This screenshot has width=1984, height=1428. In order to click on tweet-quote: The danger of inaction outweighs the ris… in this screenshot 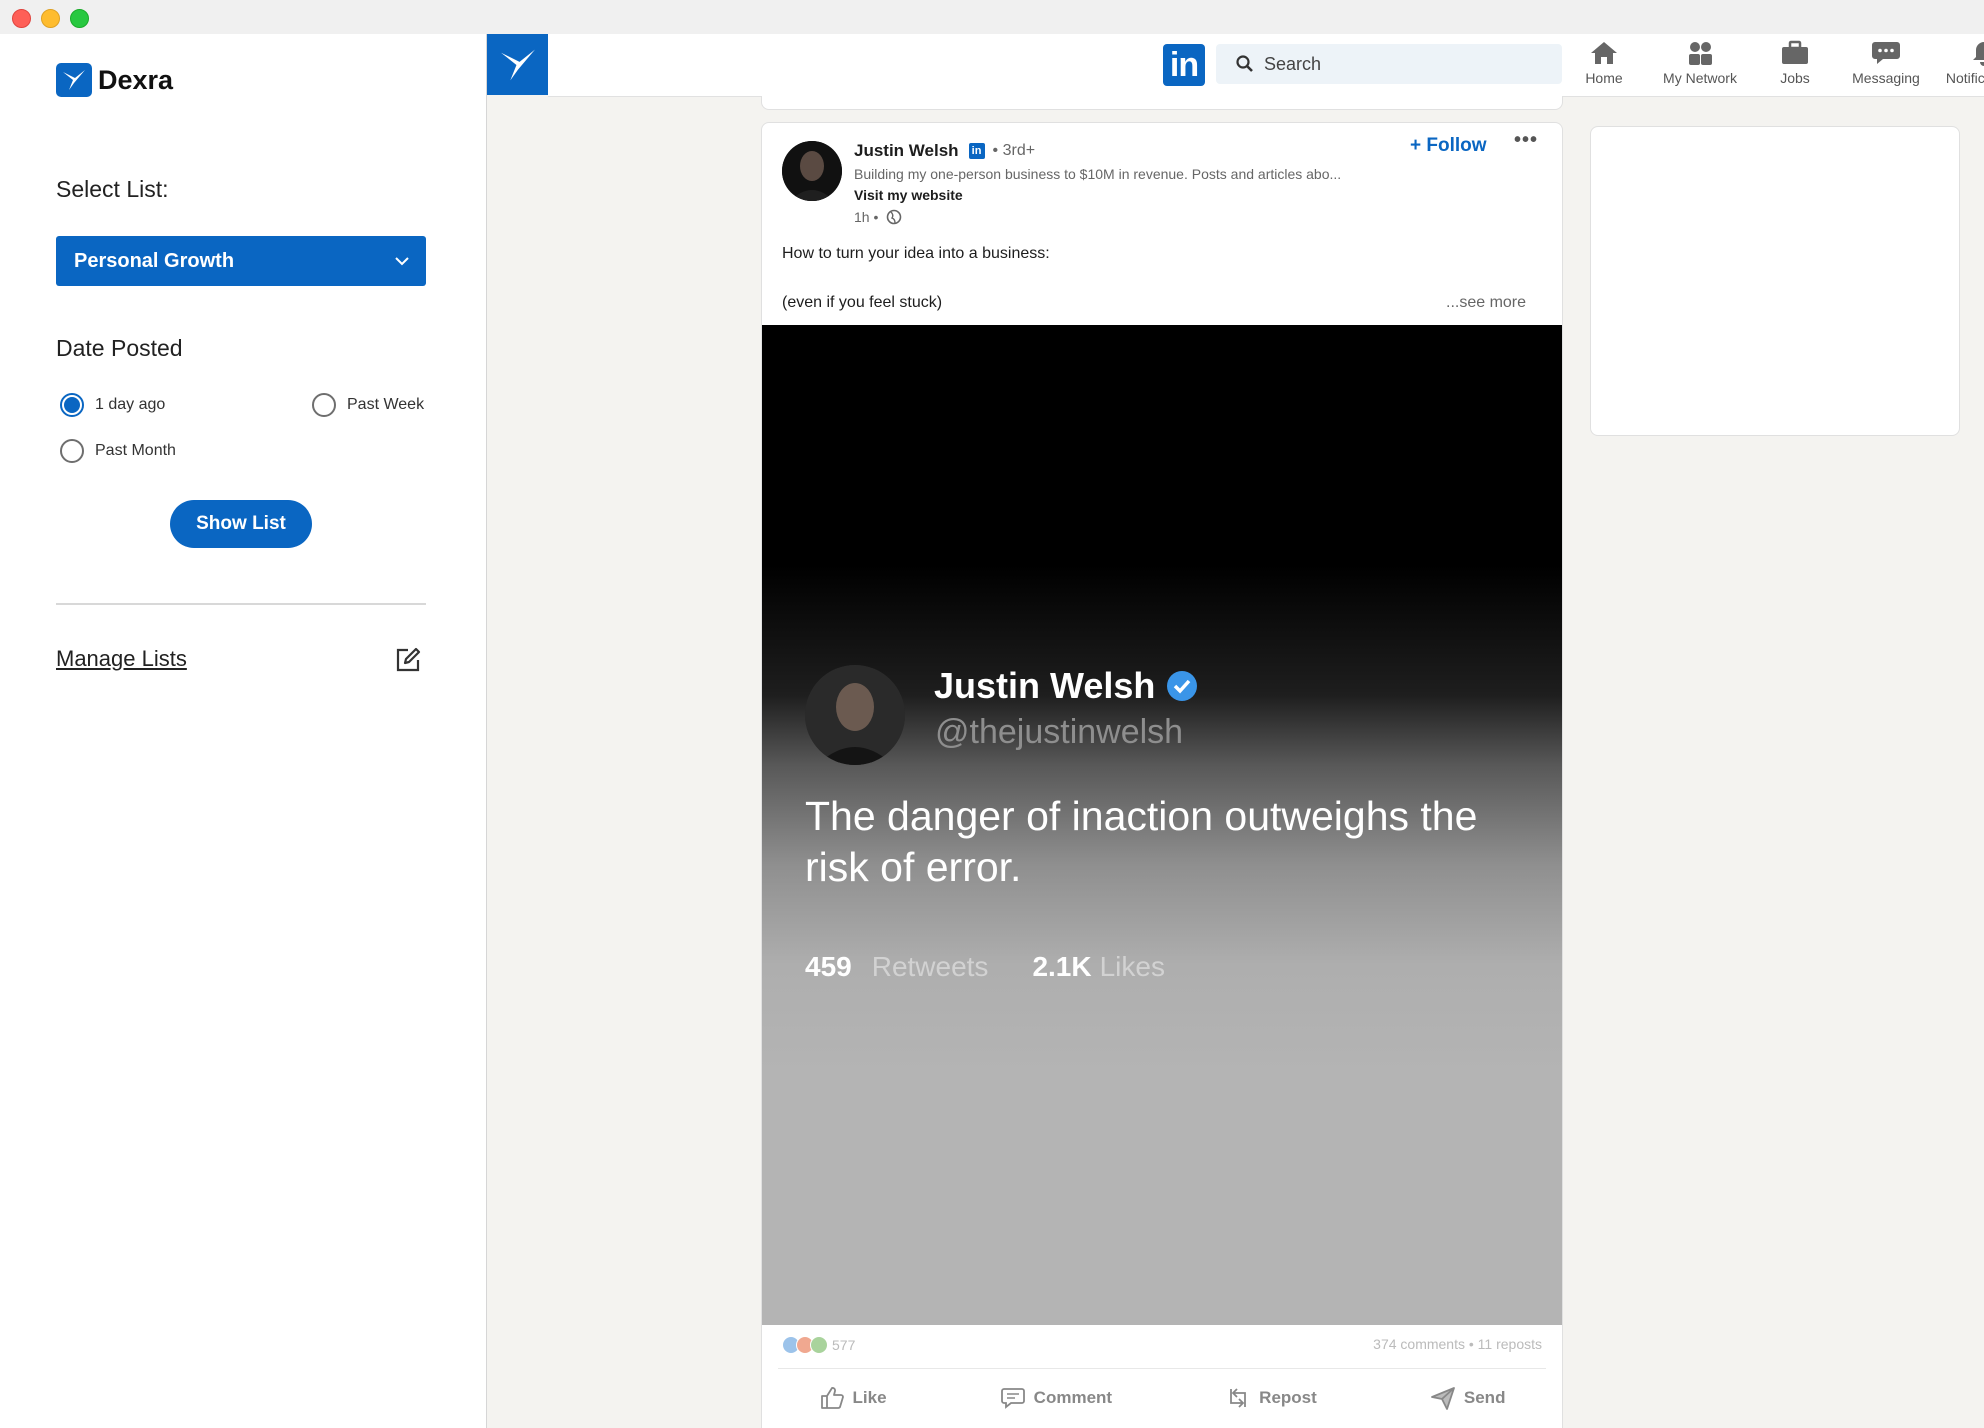, I will do `click(1141, 841)`.